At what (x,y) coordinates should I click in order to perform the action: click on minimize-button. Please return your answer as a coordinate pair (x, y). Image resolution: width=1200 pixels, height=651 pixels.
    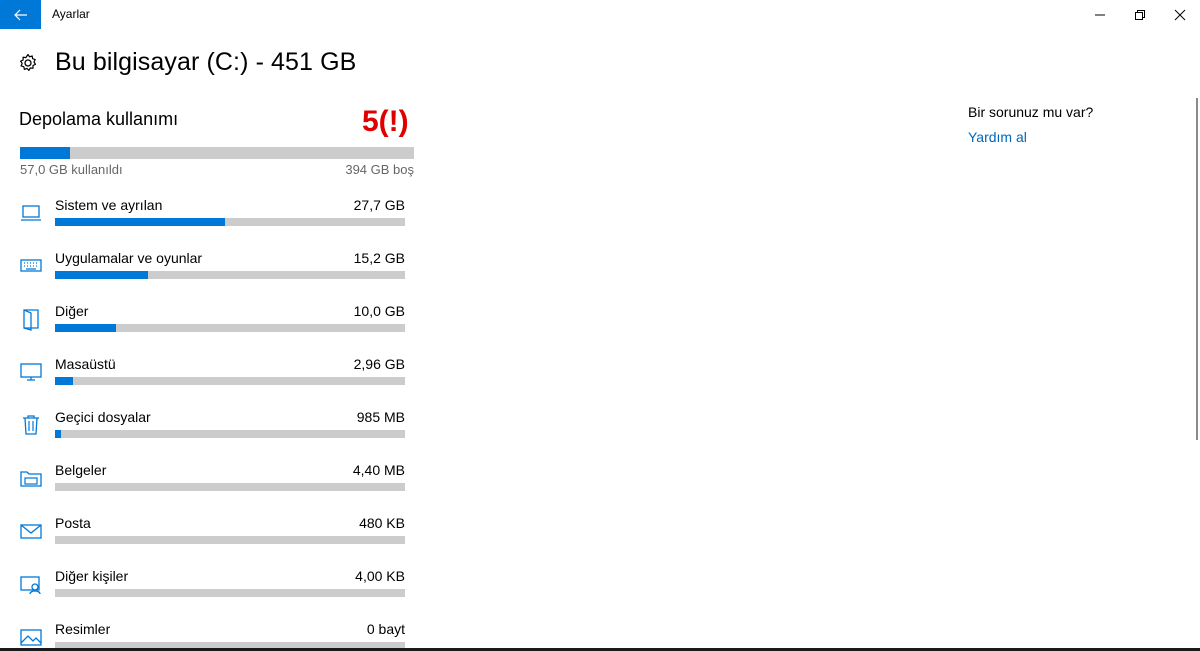
    Looking at the image, I should click on (1100, 14).